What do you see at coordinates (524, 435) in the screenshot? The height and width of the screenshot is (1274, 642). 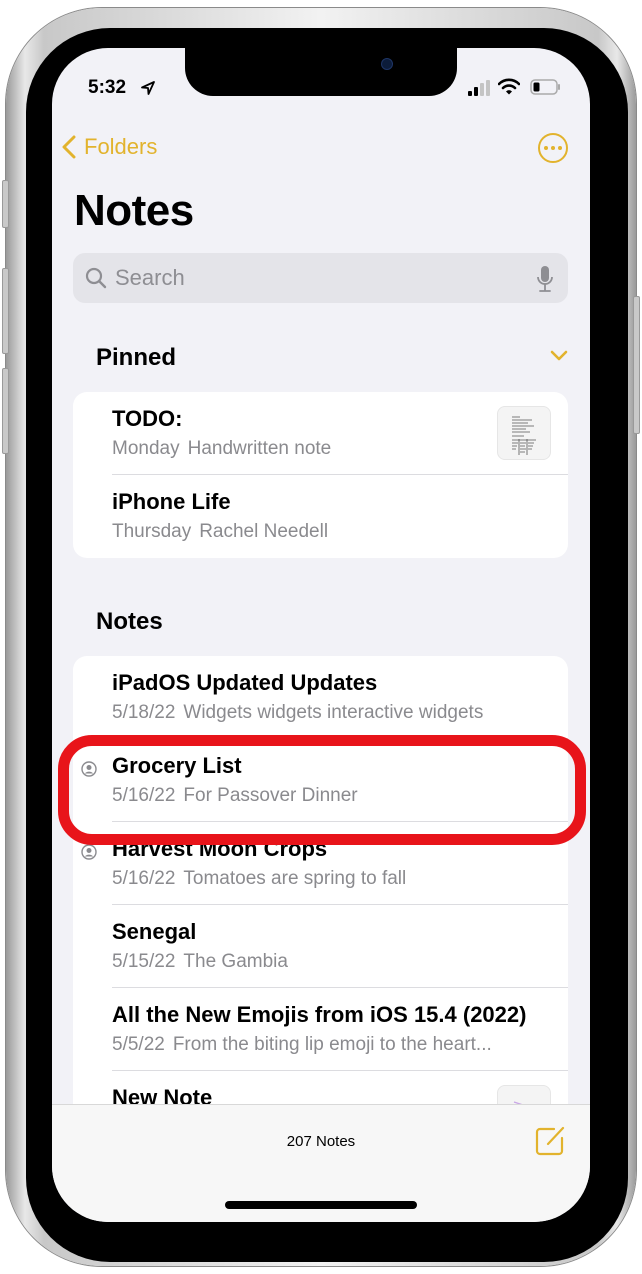 I see `handwriting-image` at bounding box center [524, 435].